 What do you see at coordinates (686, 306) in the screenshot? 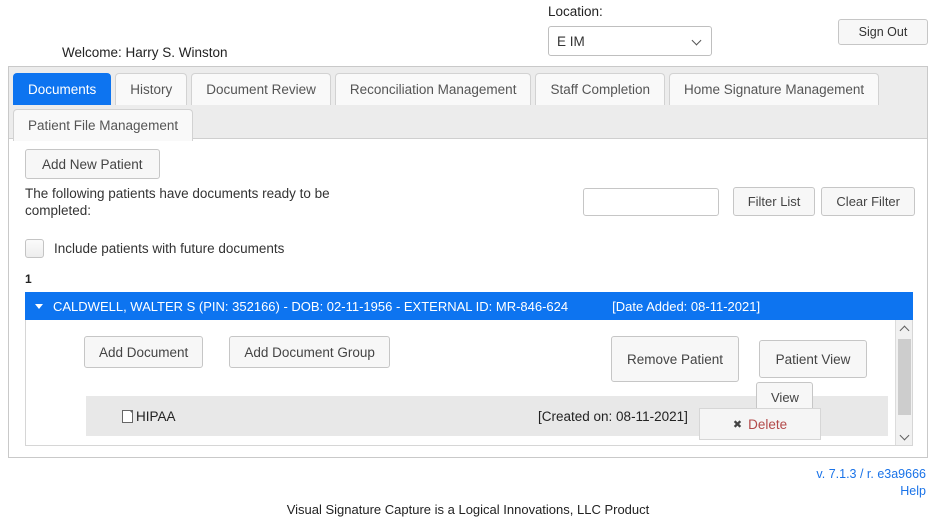
I see `patient-date-added: [Date Added: 08-11-2021]` at bounding box center [686, 306].